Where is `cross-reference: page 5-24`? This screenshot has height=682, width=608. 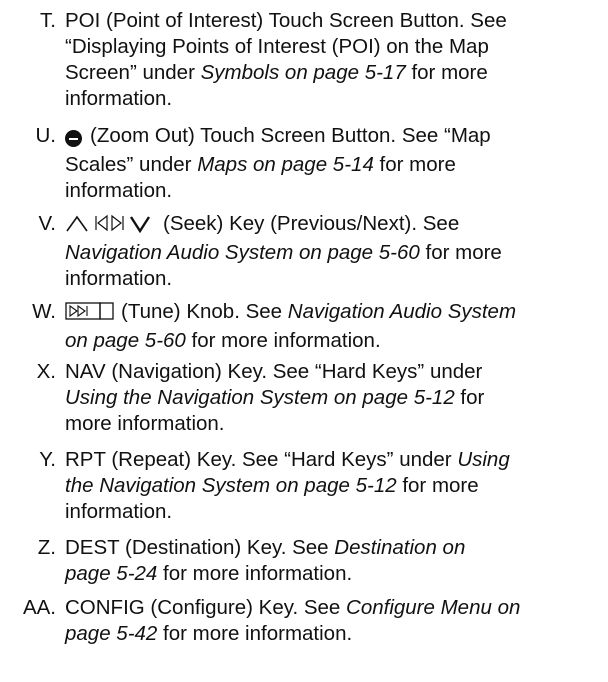 cross-reference: page 5-24 is located at coordinates (111, 573).